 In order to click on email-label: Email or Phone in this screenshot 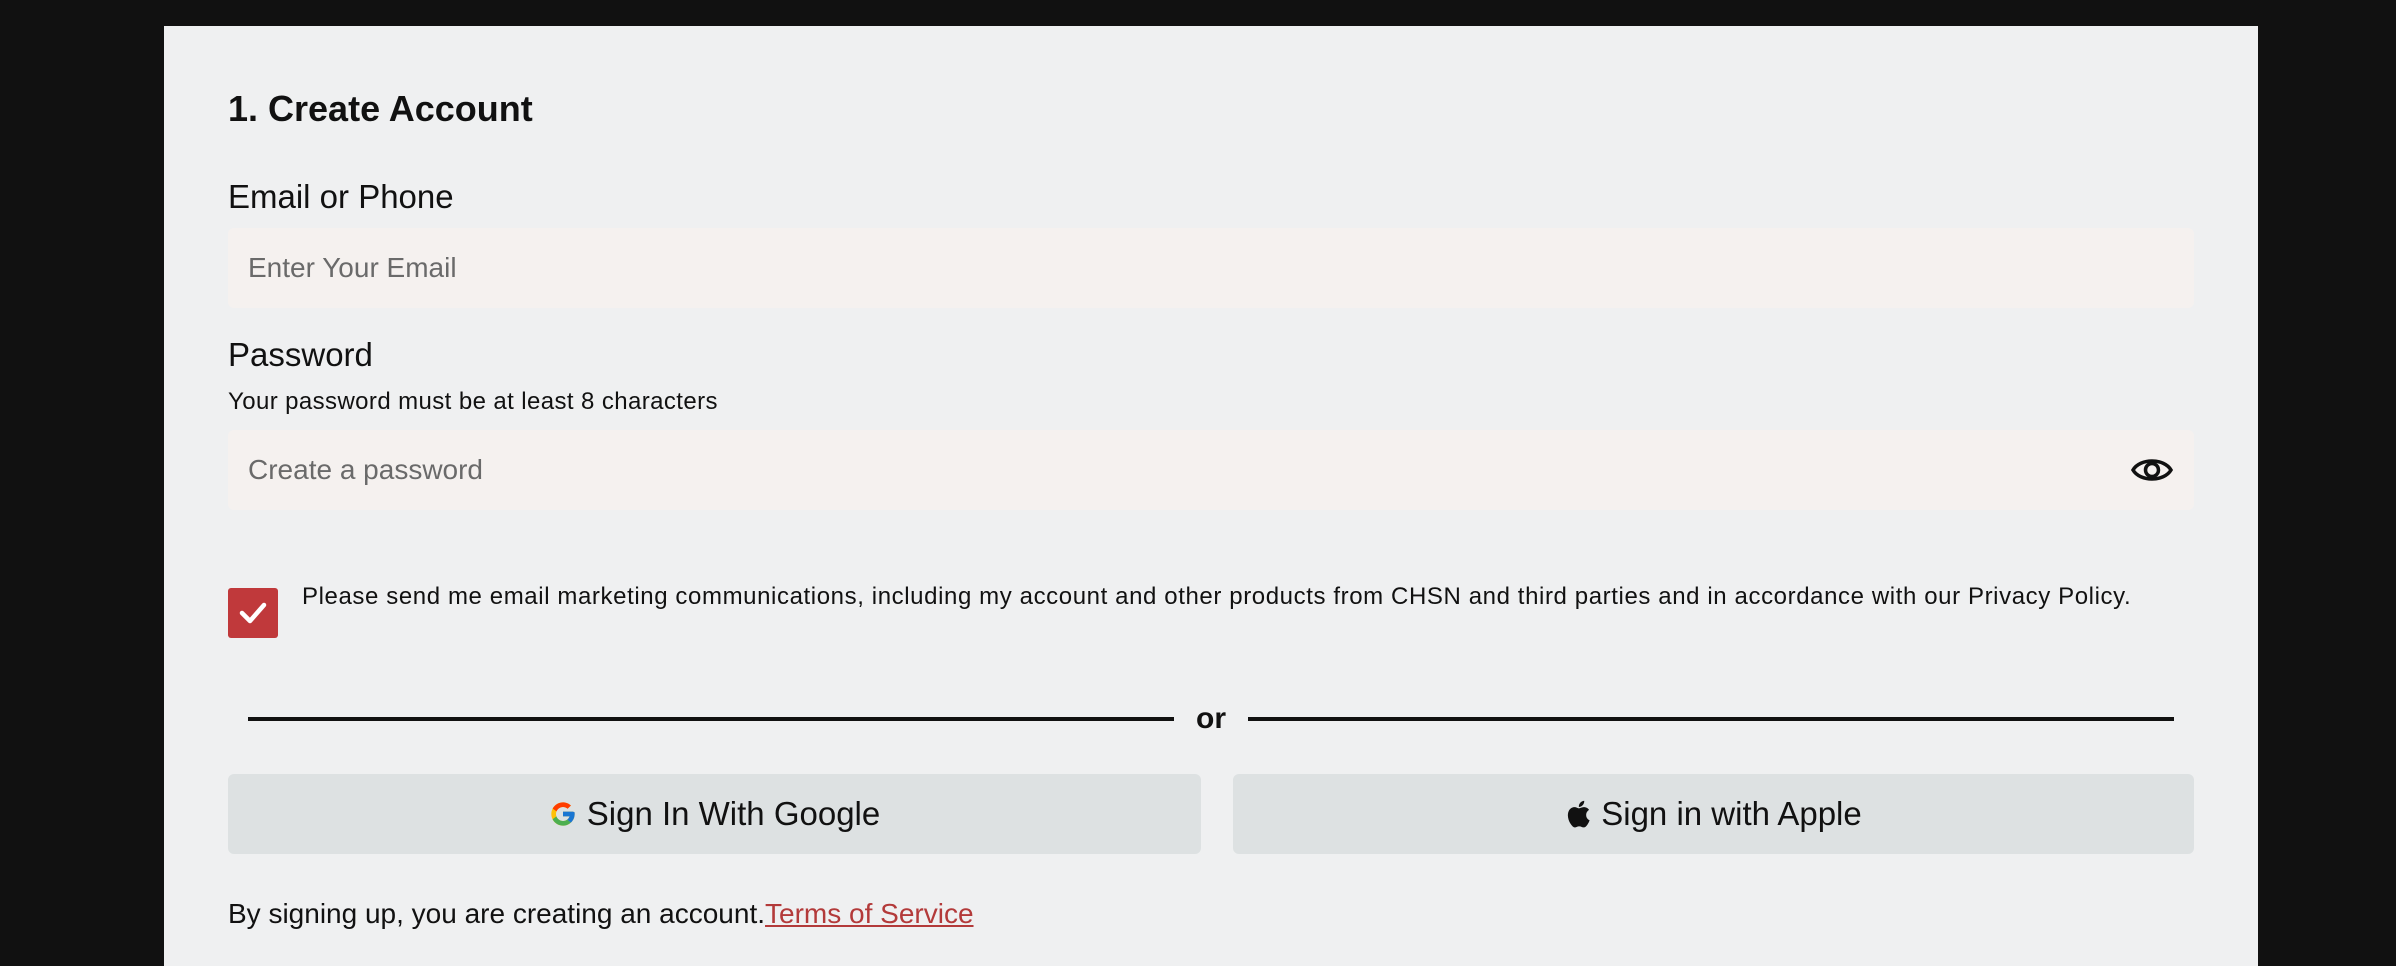, I will do `click(341, 196)`.